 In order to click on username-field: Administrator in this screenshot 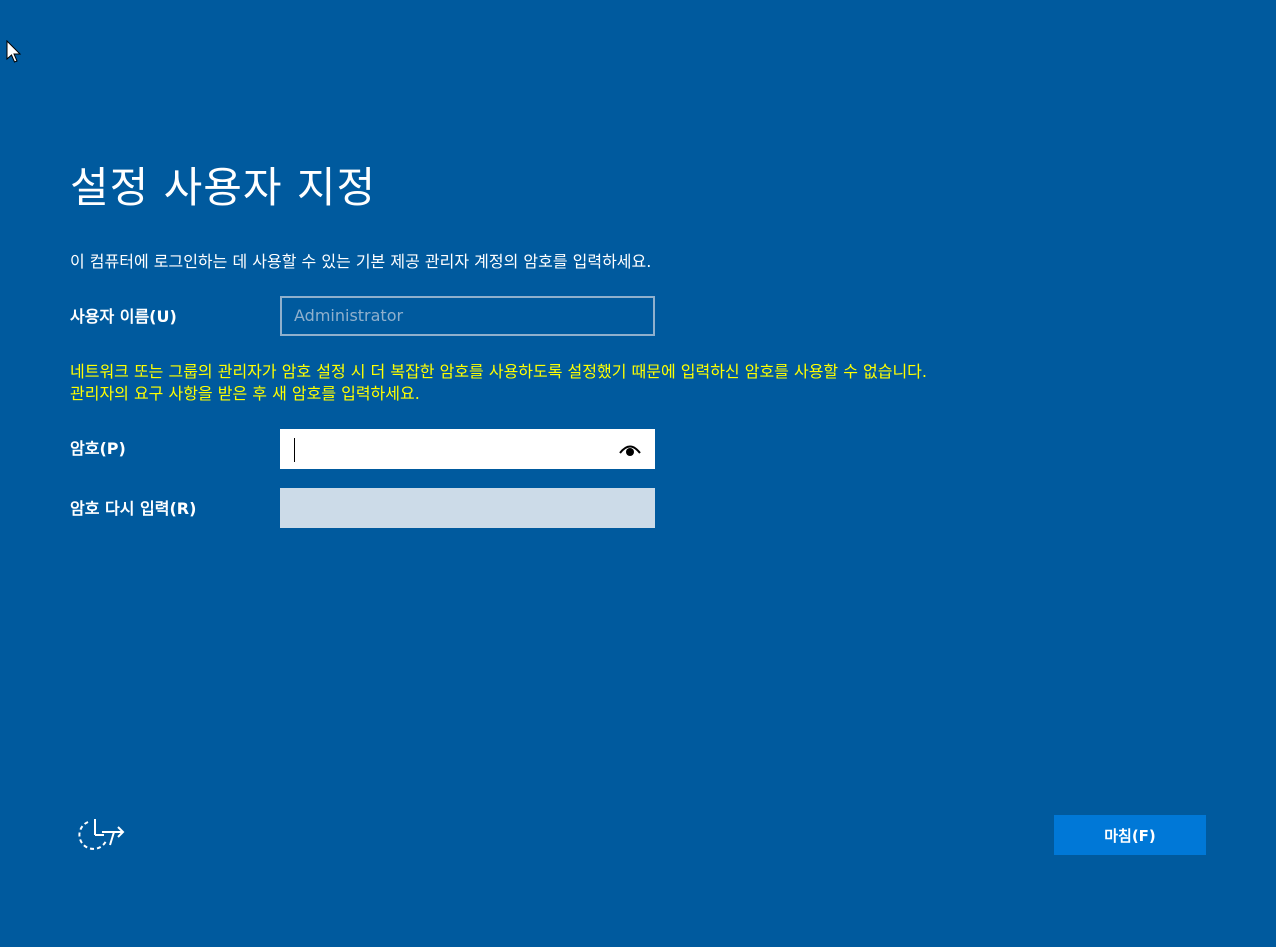, I will do `click(467, 316)`.